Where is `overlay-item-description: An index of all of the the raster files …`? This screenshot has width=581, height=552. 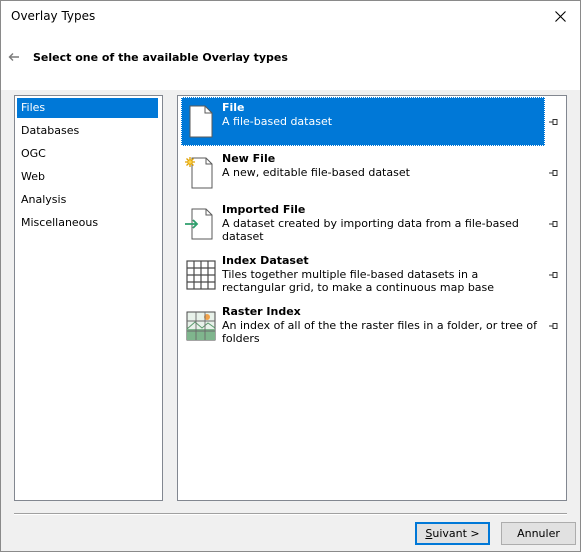 overlay-item-description: An index of all of the the raster files … is located at coordinates (379, 332).